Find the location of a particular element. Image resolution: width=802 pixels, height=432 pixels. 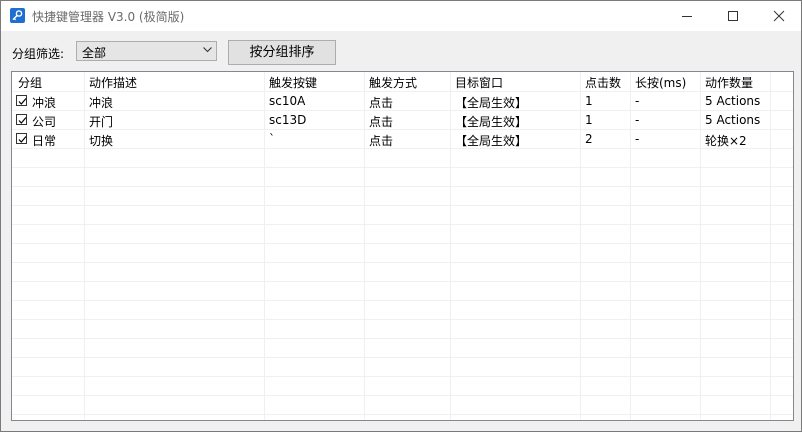

table-row: 冲浪 冲浪 sc10A 点击 【全局生效】 1 - 5 Actions is located at coordinates (402, 101).